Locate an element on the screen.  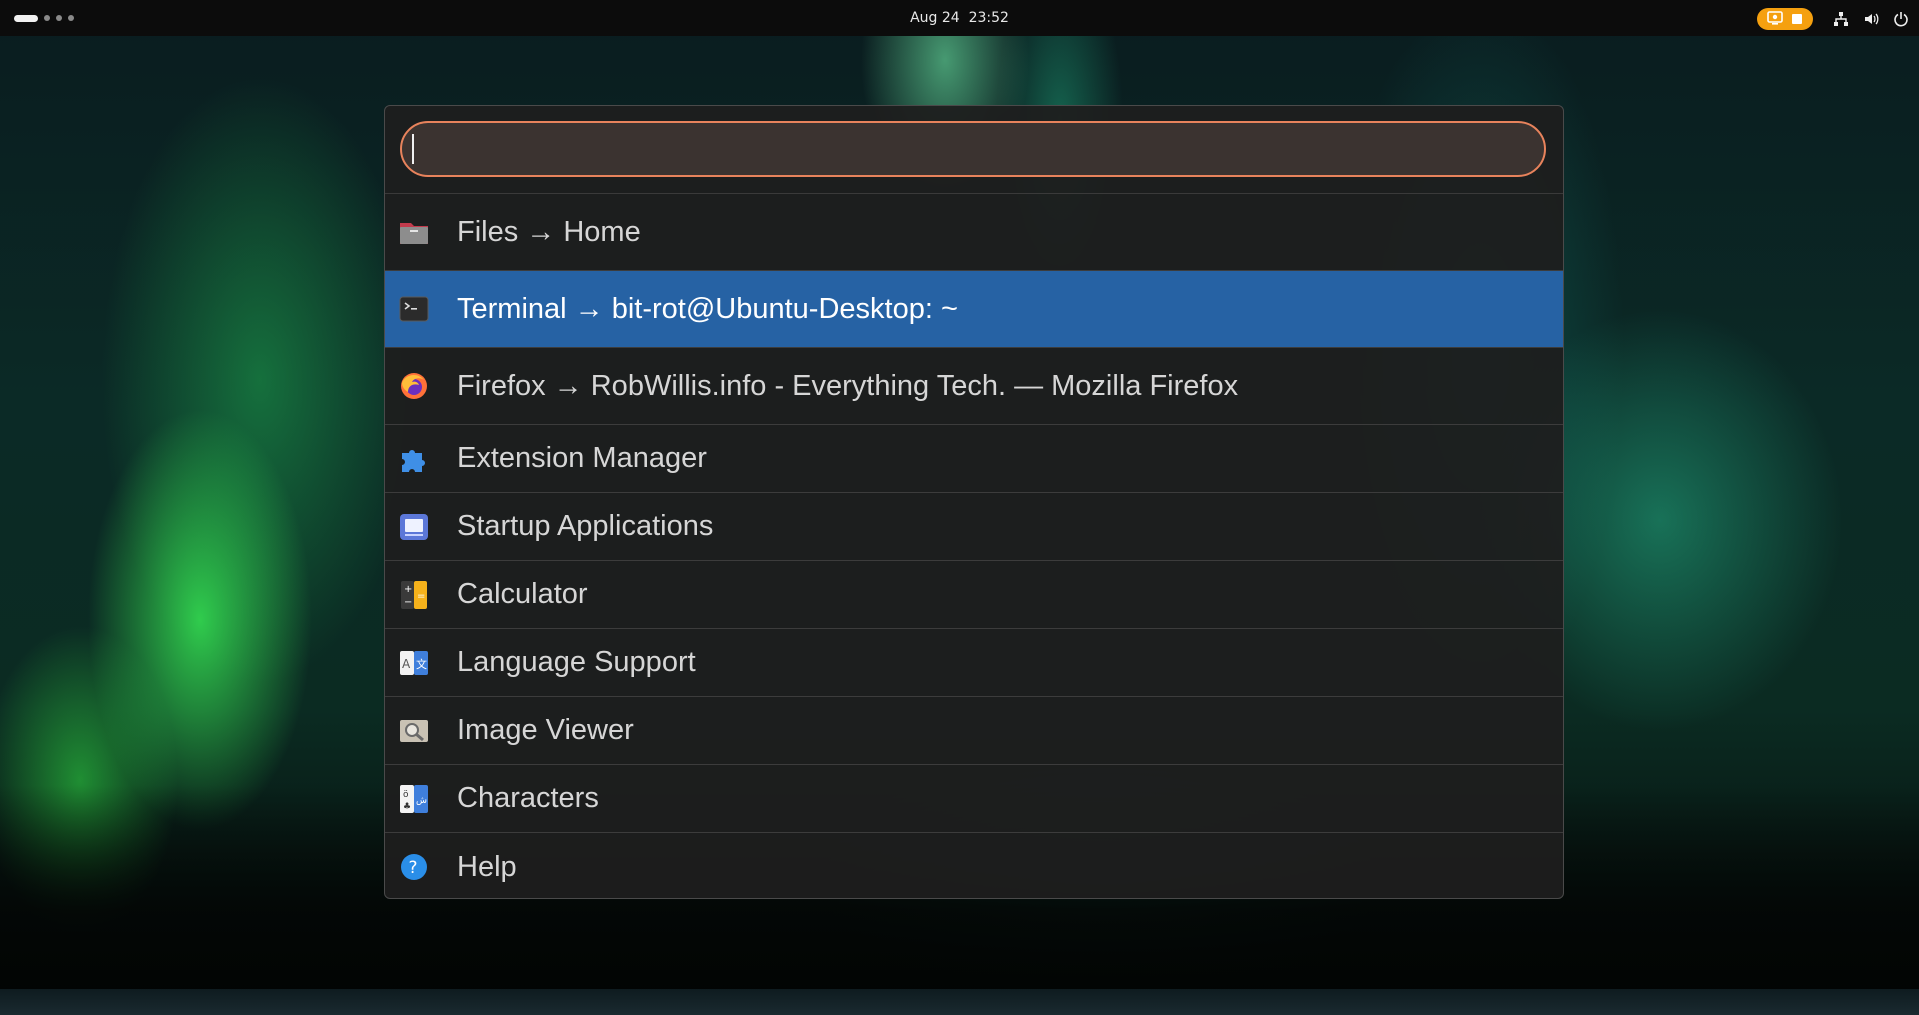
result-label: Characters is located at coordinates (528, 798).